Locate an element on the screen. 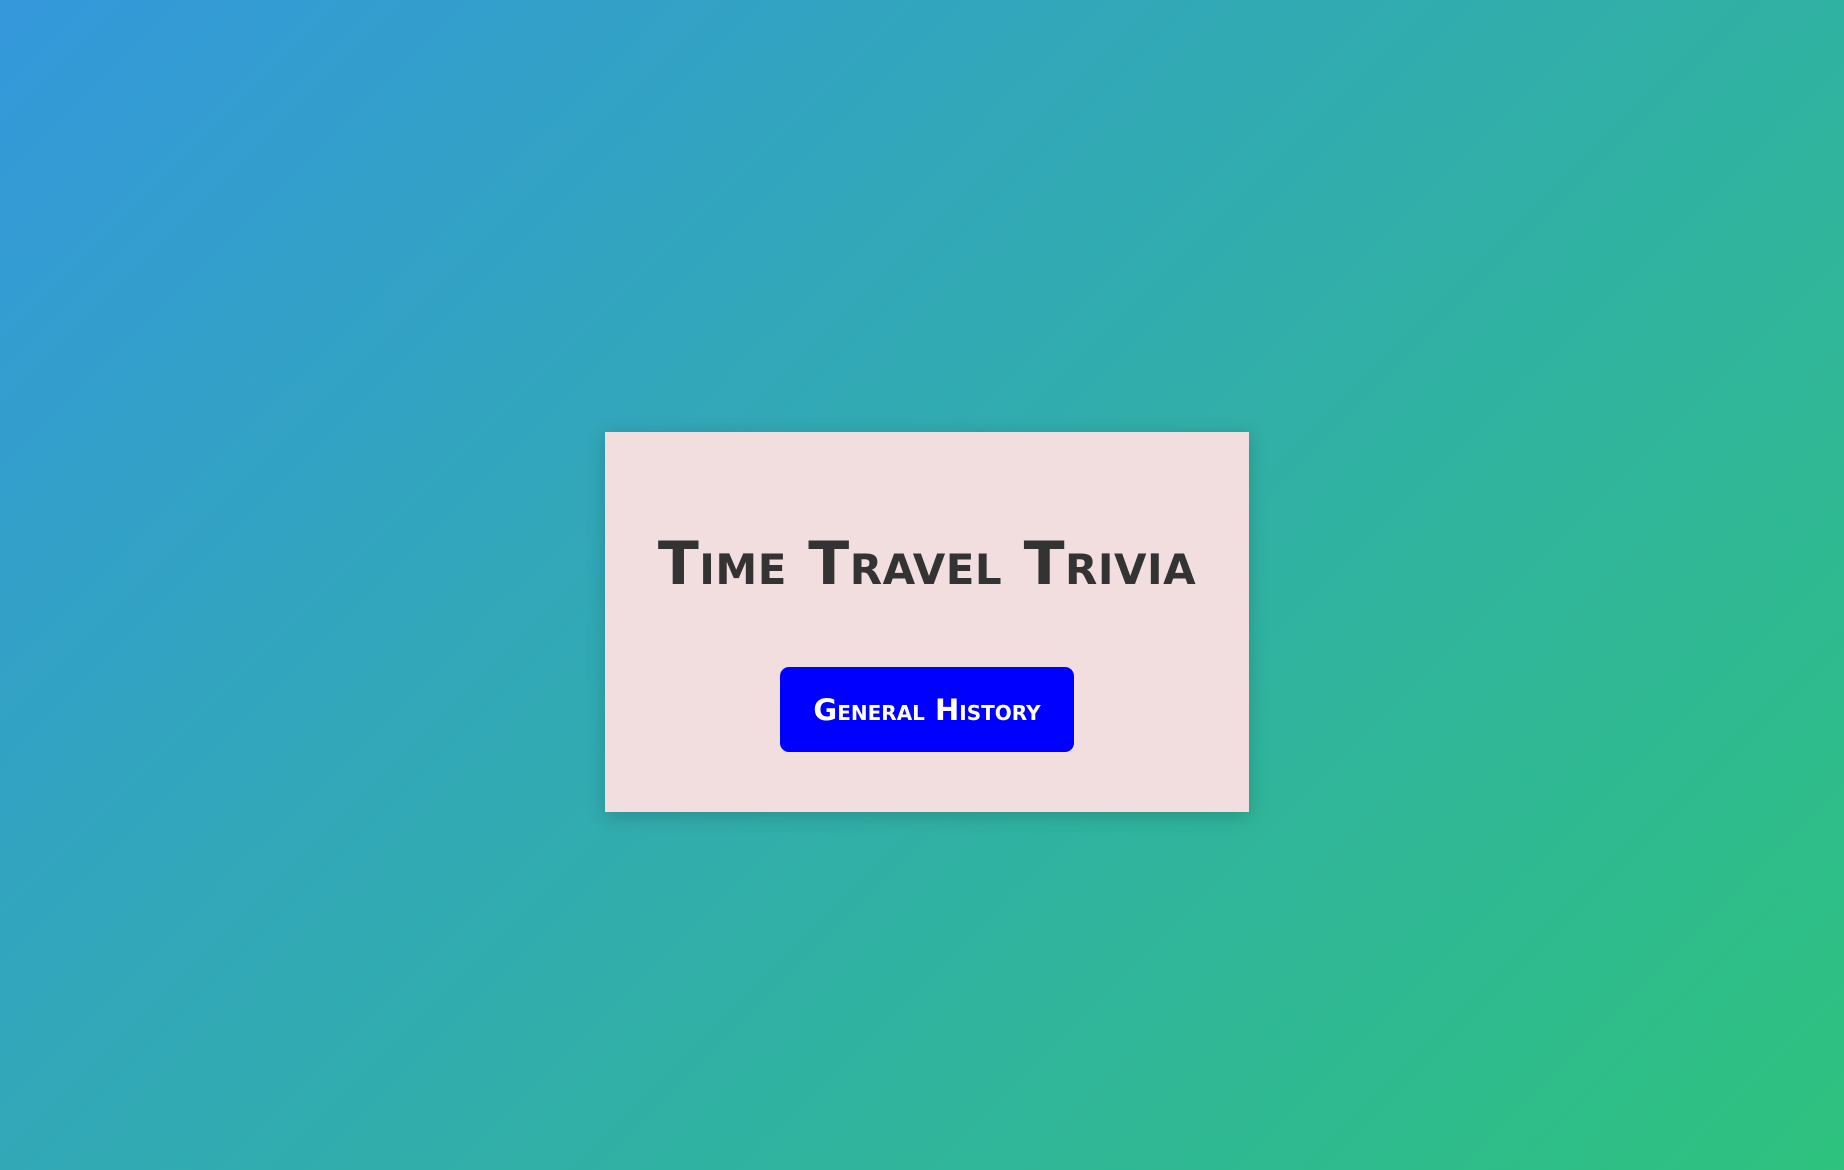 The width and height of the screenshot is (1844, 1170). category-button-general-history: General History is located at coordinates (927, 709).